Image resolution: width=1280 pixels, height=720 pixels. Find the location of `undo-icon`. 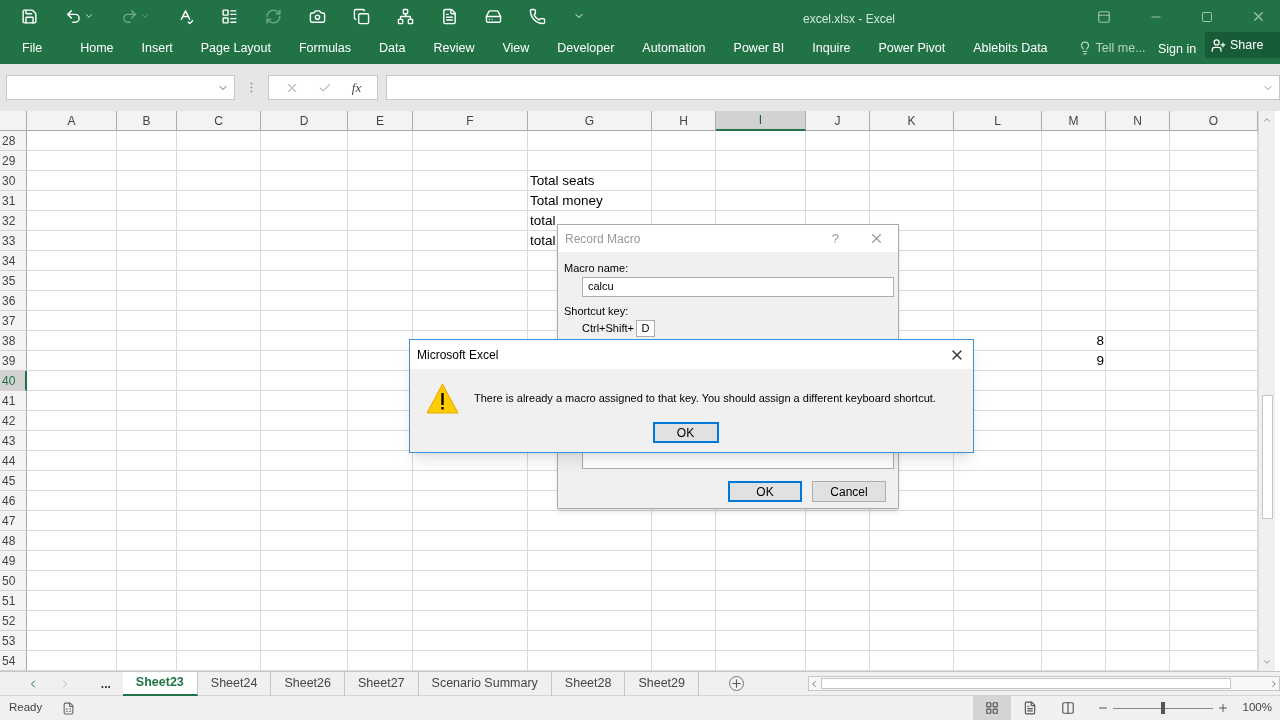

undo-icon is located at coordinates (73, 16).